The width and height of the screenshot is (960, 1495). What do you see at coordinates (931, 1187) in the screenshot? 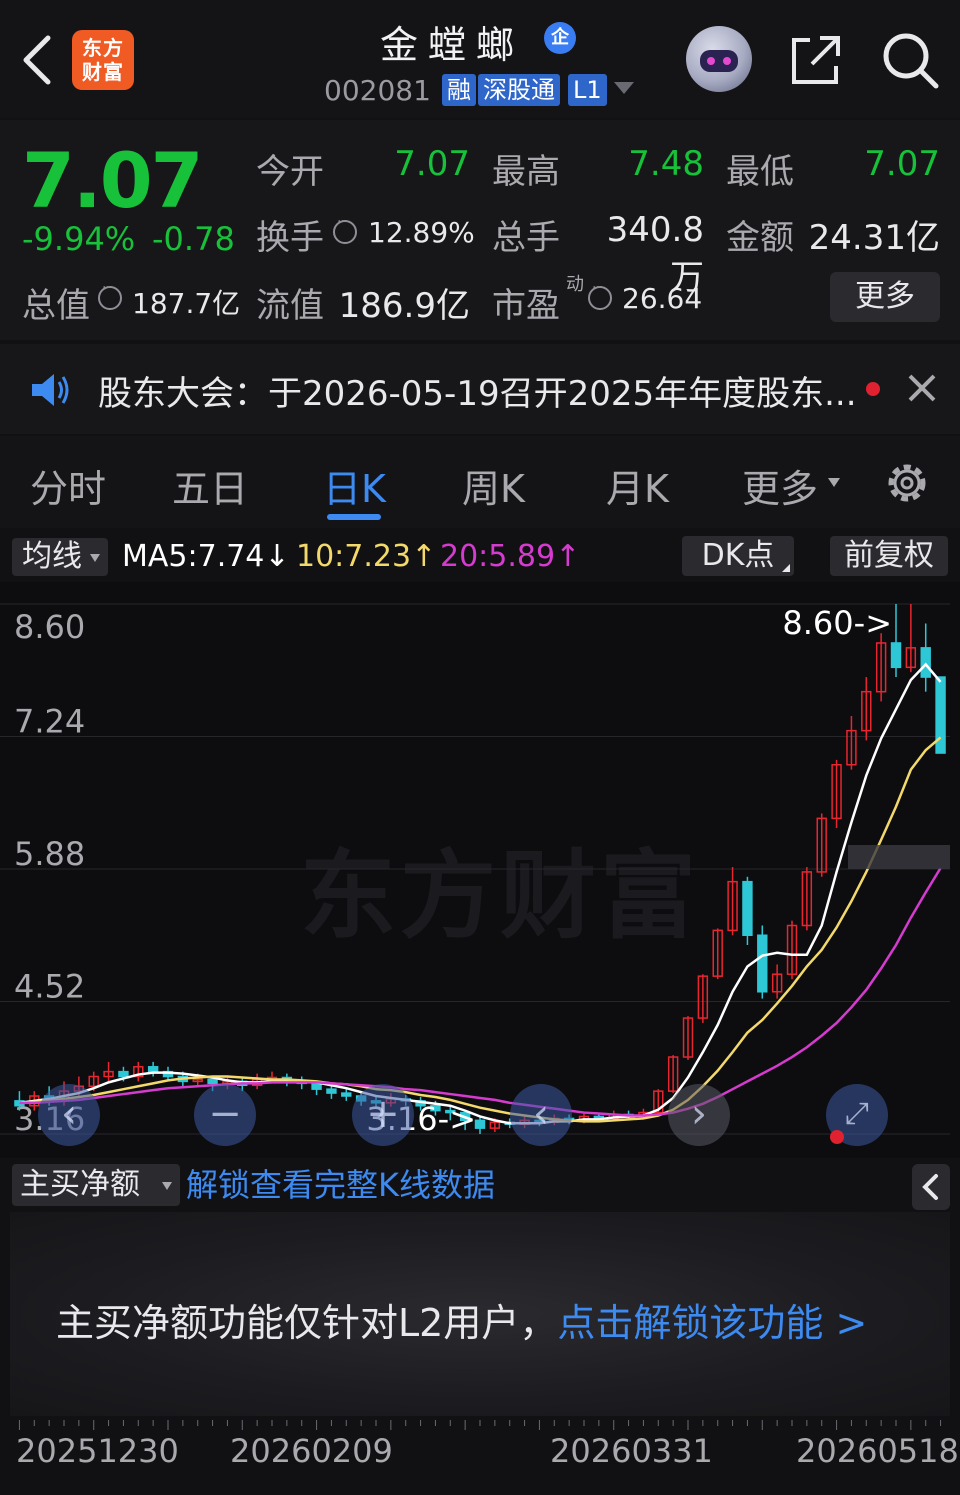
I see `collapse-button` at bounding box center [931, 1187].